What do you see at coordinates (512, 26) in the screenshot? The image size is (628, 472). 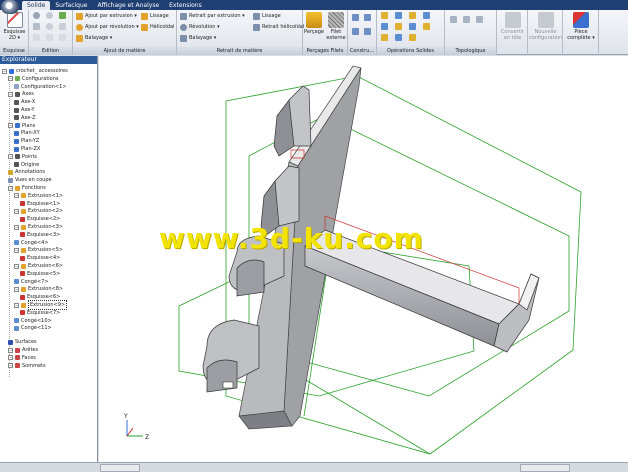 I see `convertir-tole-button: Convertir en tôle` at bounding box center [512, 26].